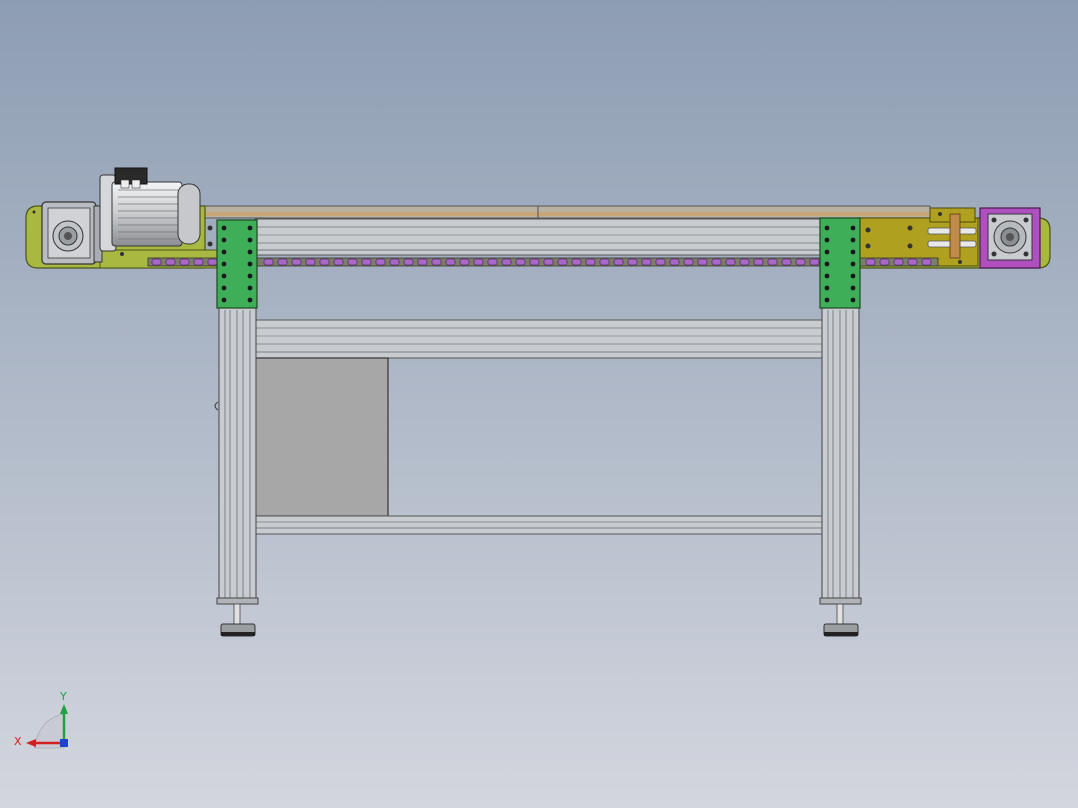 Image resolution: width=1078 pixels, height=812 pixels. What do you see at coordinates (1010, 238) in the screenshot?
I see `bearing-housing-icon` at bounding box center [1010, 238].